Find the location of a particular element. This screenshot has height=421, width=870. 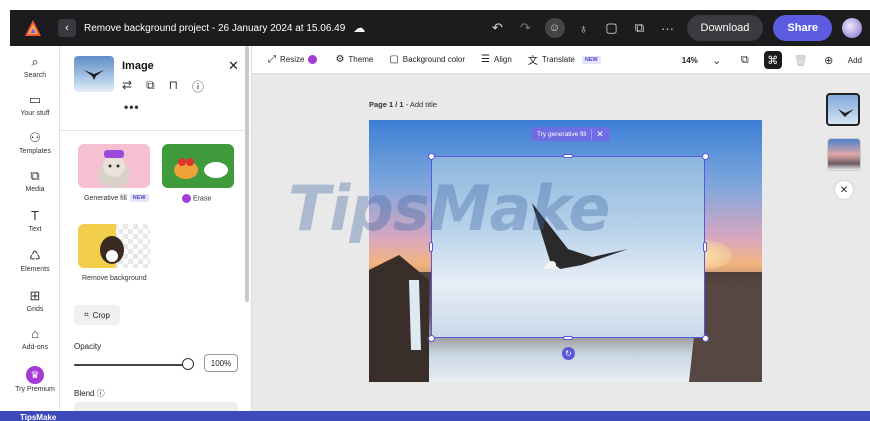

rail-label: Your stuff is located at coordinates (35, 113).